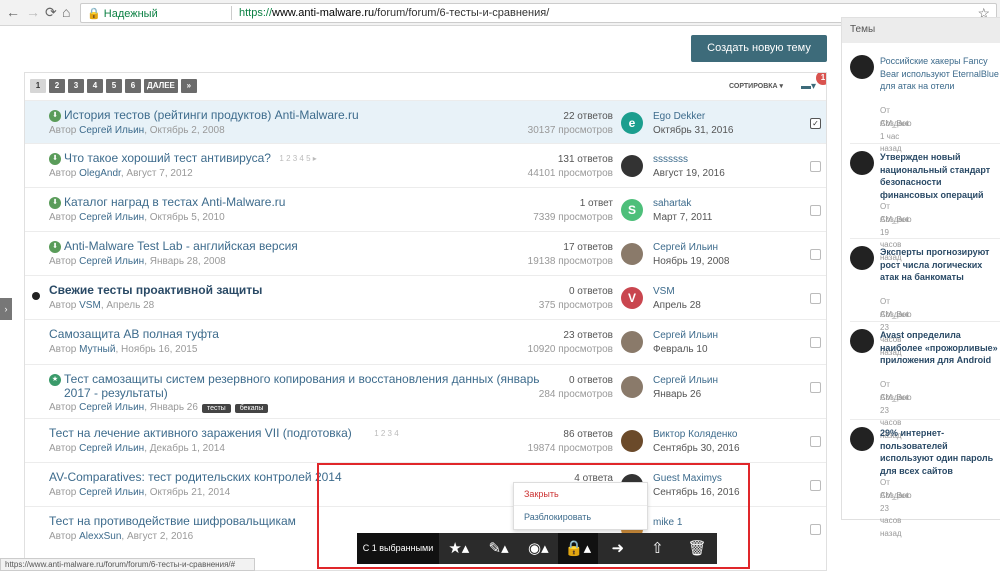 The height and width of the screenshot is (571, 1000). What do you see at coordinates (386, 433) in the screenshot?
I see `topic-pages: 1 2 3 4` at bounding box center [386, 433].